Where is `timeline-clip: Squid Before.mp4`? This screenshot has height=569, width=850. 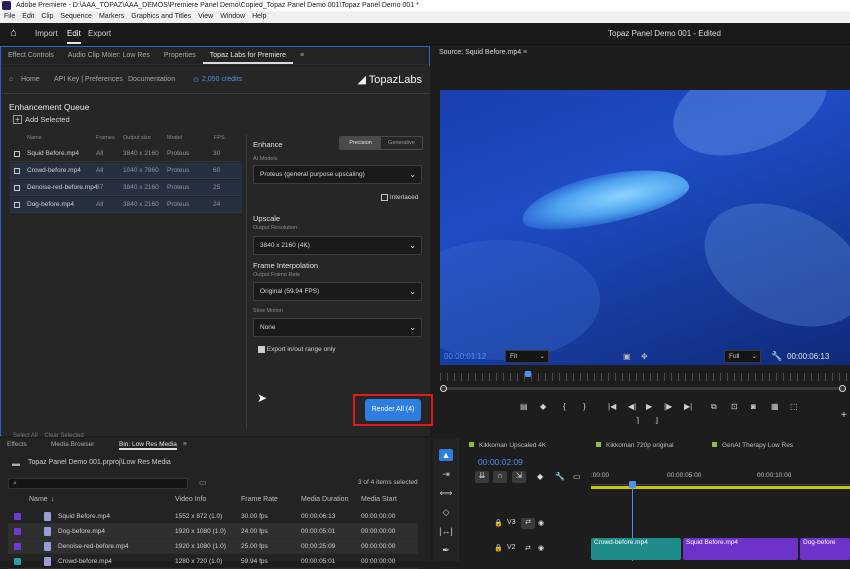
timeline-clip: Squid Before.mp4 is located at coordinates (740, 549).